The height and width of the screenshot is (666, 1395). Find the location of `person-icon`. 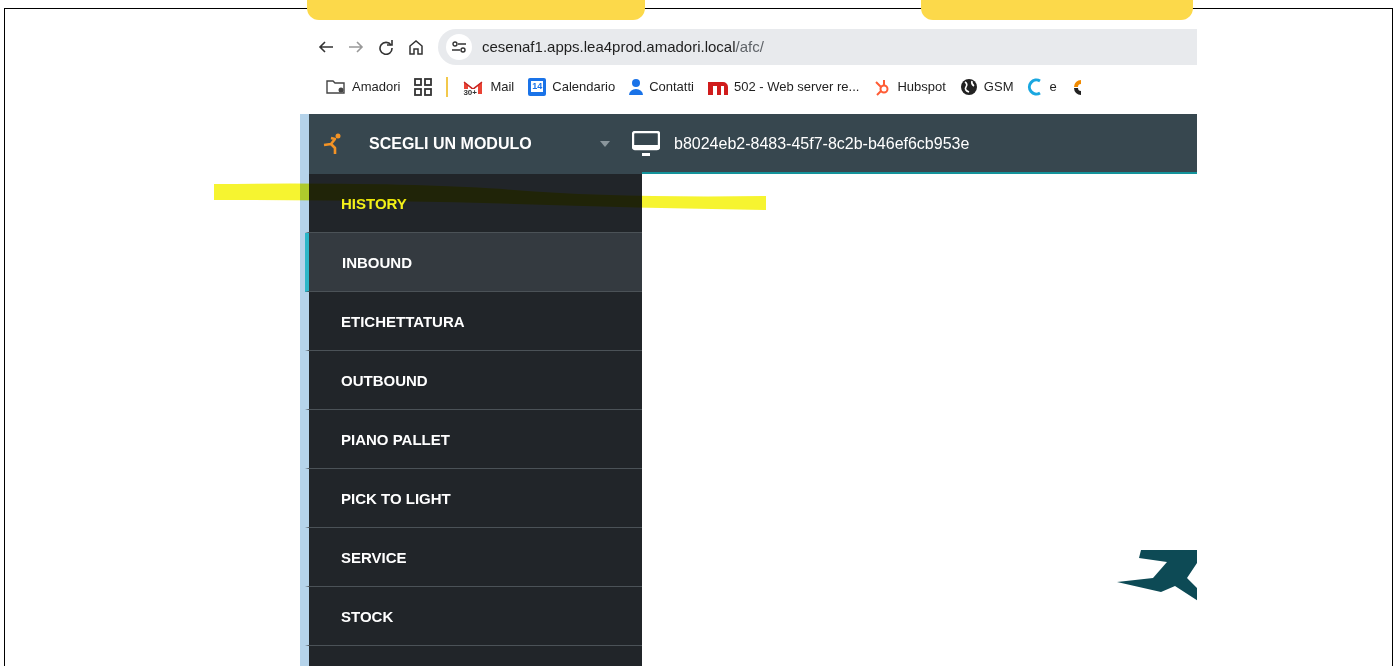

person-icon is located at coordinates (636, 86).